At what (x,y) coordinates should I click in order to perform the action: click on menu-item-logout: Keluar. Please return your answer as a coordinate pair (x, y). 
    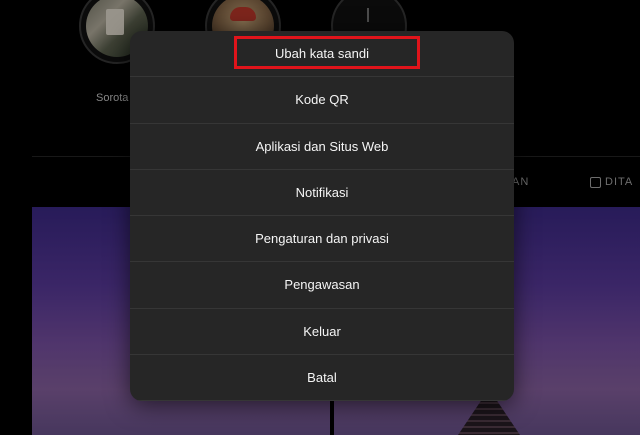
    Looking at the image, I should click on (322, 332).